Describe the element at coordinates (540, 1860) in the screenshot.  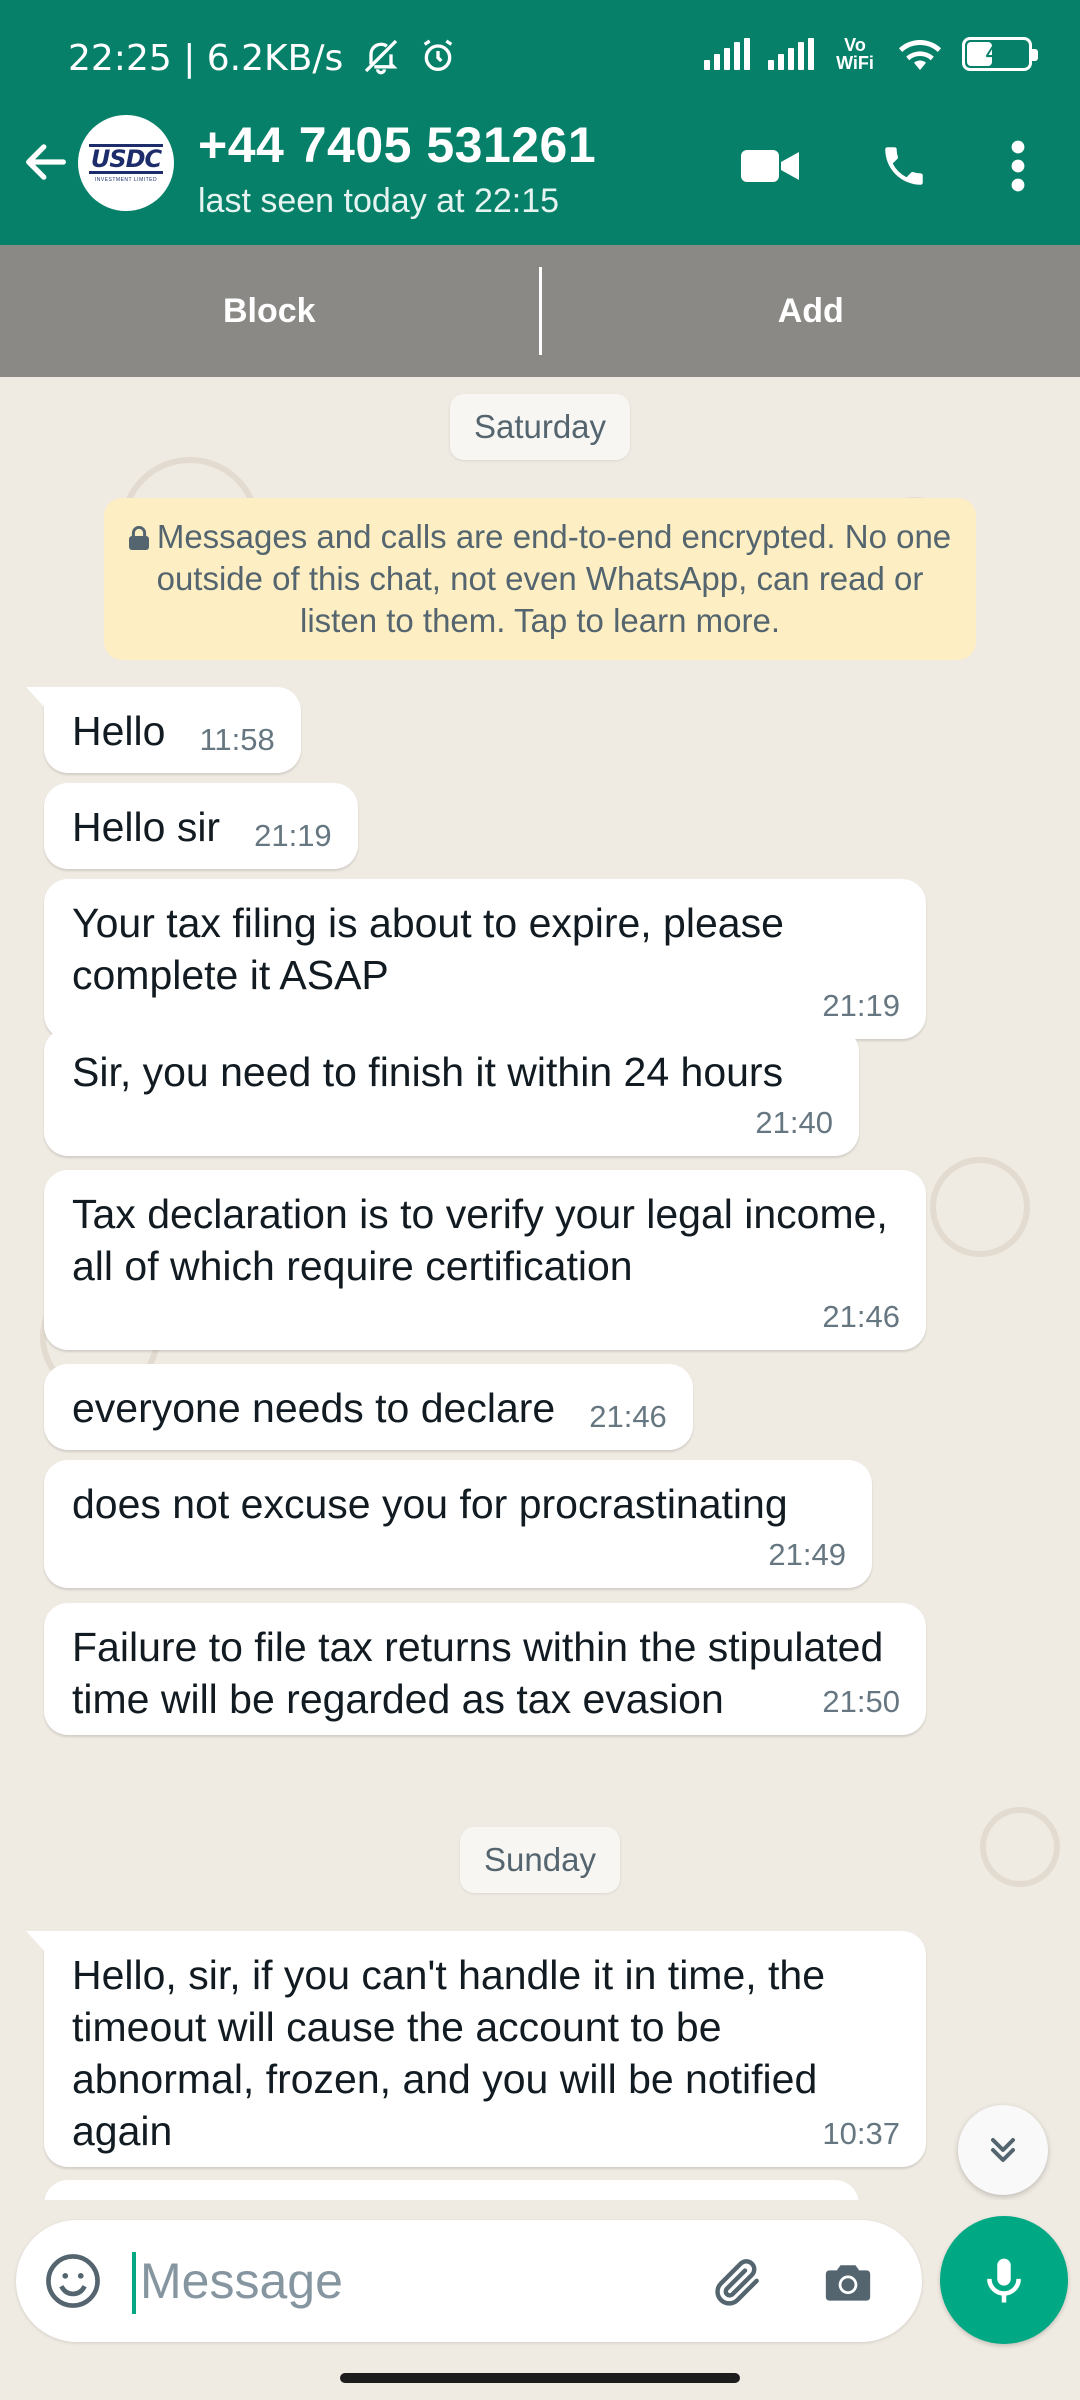
I see `date-divider-sunday: Sunday` at that location.